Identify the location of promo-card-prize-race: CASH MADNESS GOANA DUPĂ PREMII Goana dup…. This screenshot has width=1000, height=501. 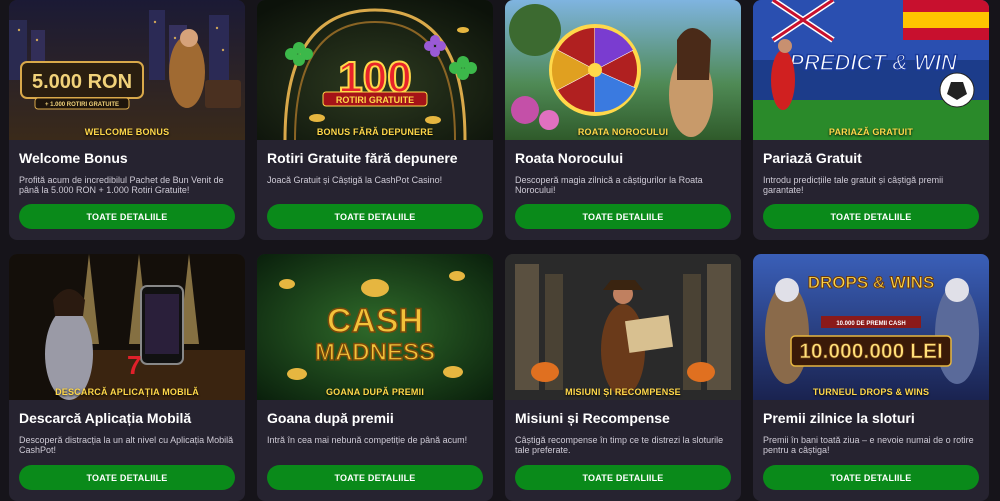
(375, 377).